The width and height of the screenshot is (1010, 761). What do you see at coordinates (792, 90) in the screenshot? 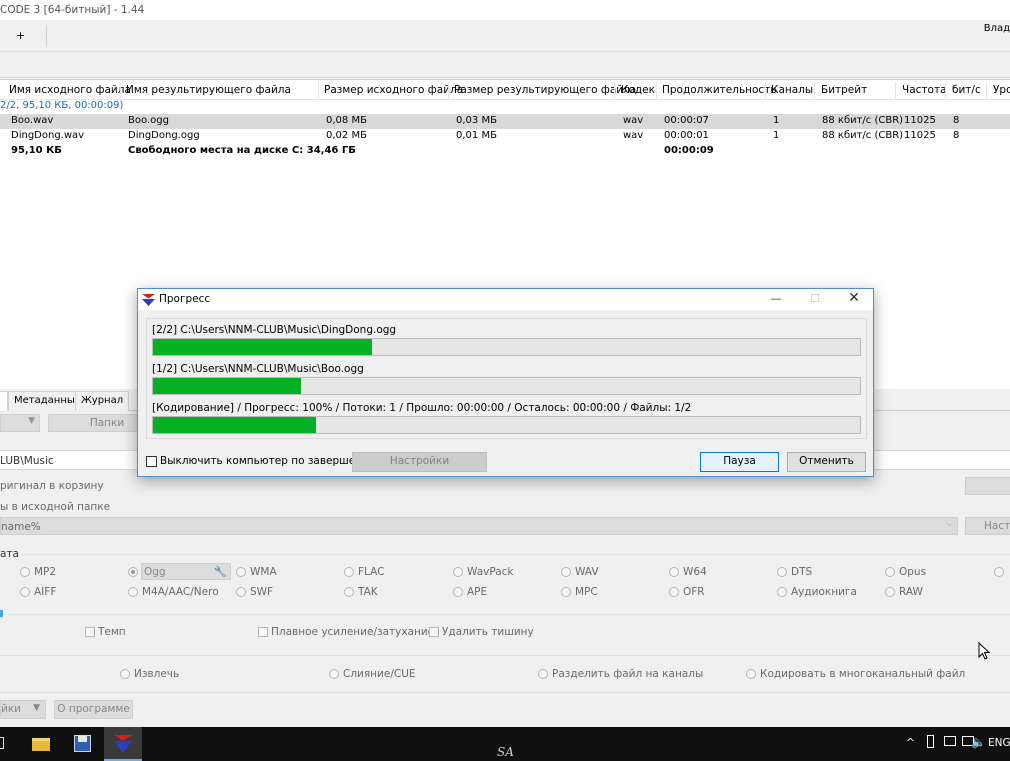
I see `col-header-channels: Каналы` at bounding box center [792, 90].